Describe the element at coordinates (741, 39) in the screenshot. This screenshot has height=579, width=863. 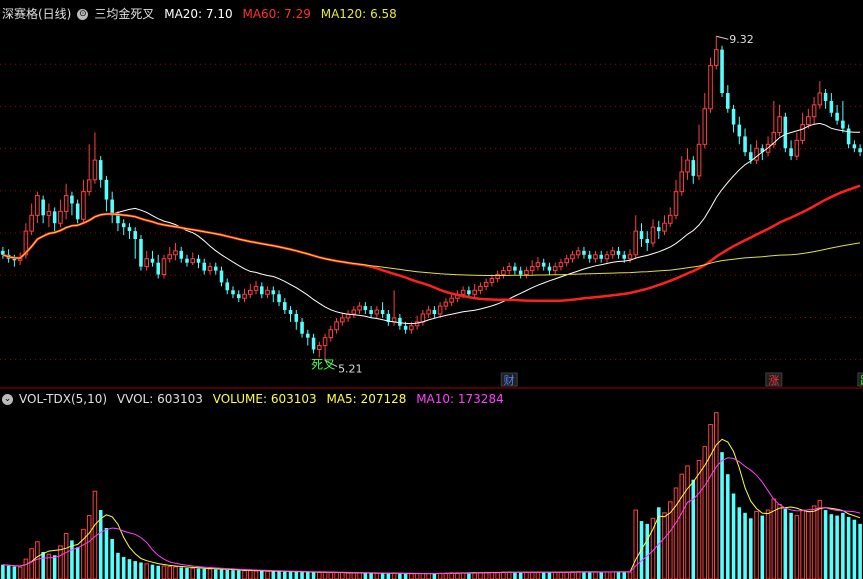
I see `high-label: 9.32` at that location.